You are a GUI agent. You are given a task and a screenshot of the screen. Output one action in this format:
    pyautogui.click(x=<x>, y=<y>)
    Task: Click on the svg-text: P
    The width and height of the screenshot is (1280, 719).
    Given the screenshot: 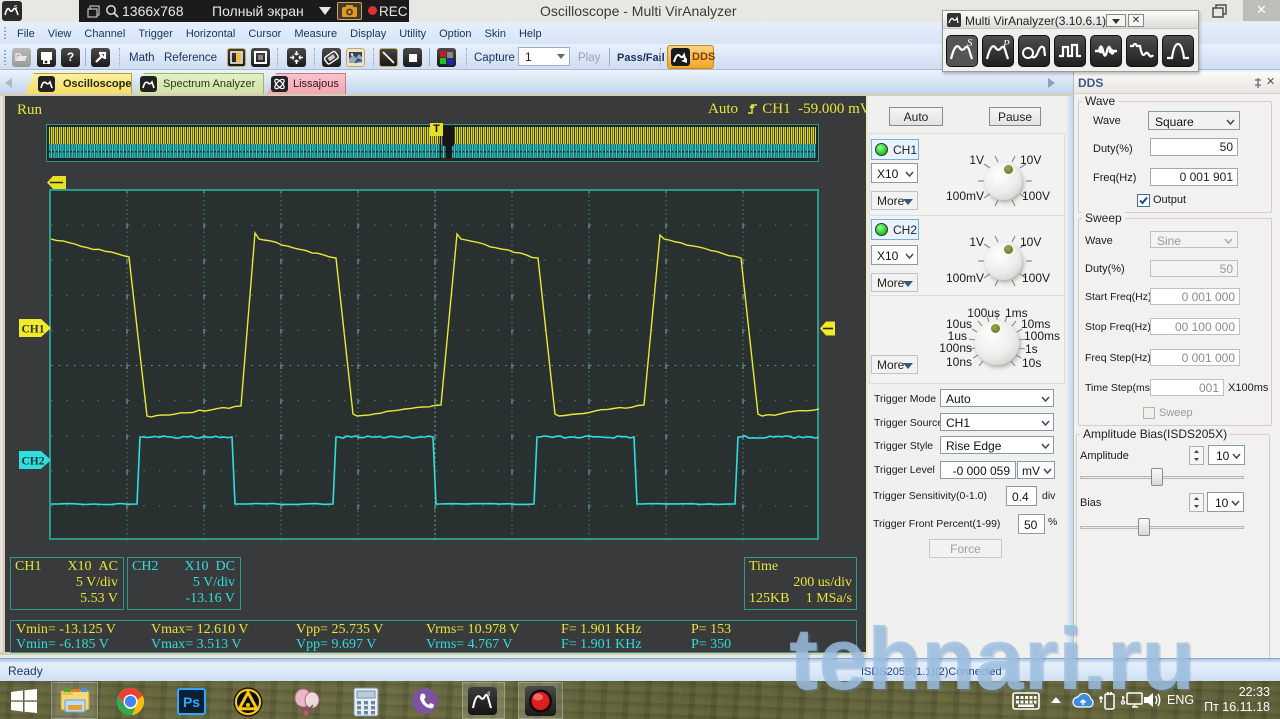 What is the action you would take?
    pyautogui.click(x=1006, y=44)
    